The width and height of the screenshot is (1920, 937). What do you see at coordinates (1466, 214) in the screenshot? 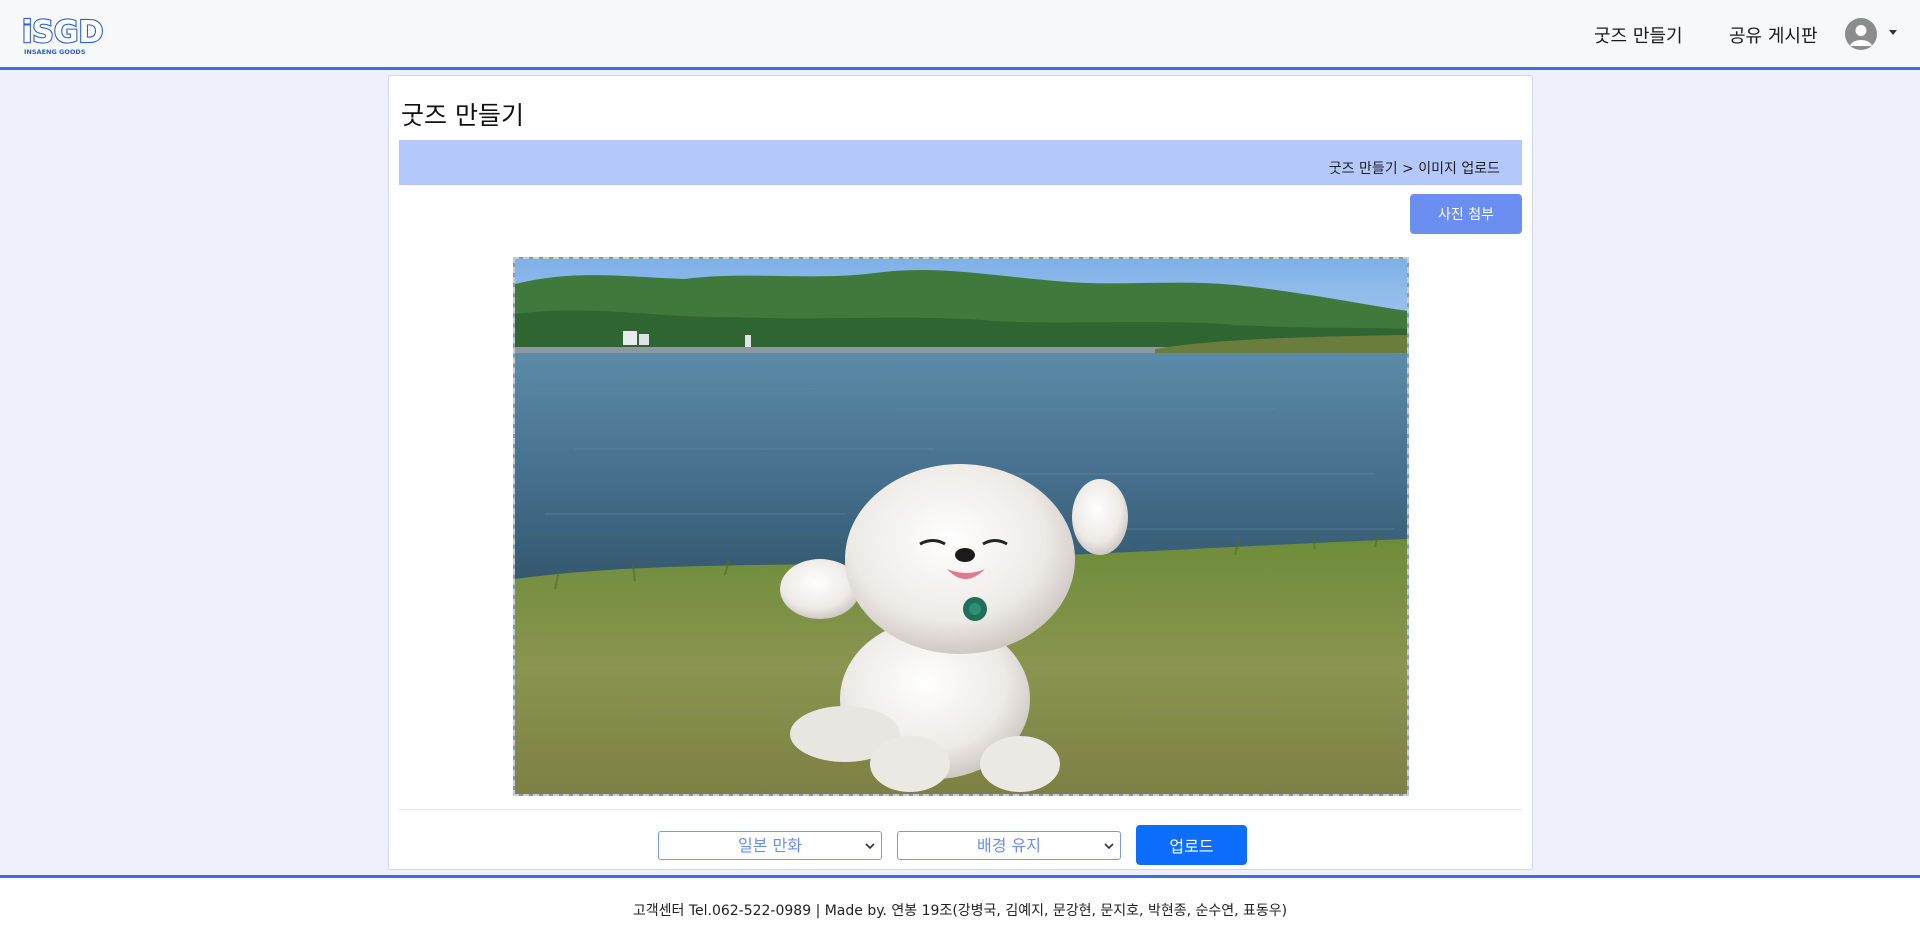
I see `attach-photo-button: 사진 첨부` at bounding box center [1466, 214].